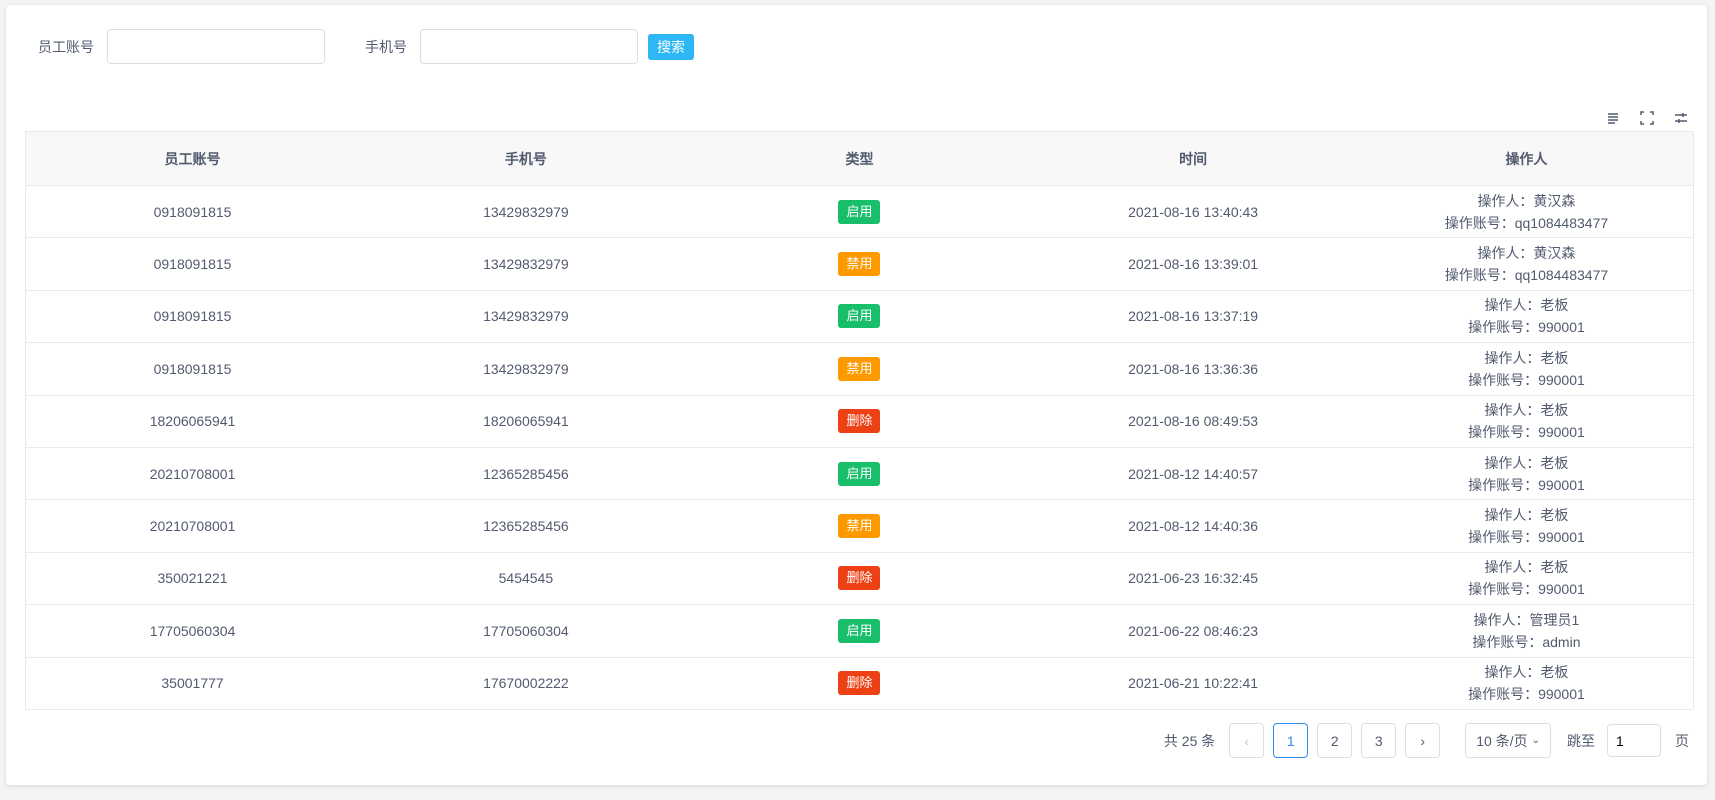 This screenshot has height=800, width=1715. I want to click on page-suffix: 页, so click(1682, 740).